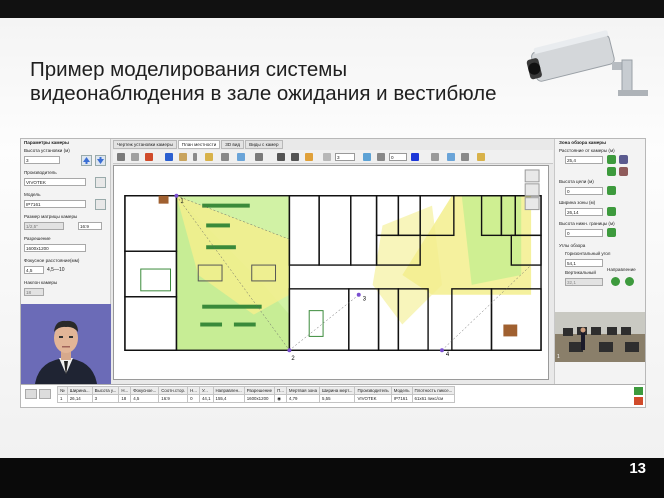  Describe the element at coordinates (583, 142) in the screenshot. I see `view-zone-header: Зона обзора камеры` at that location.